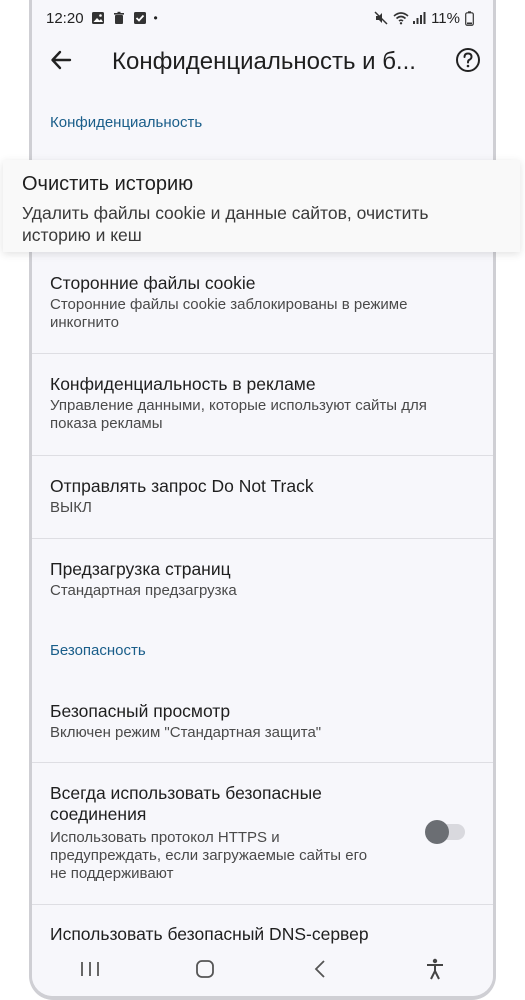 This screenshot has width=525, height=1000. I want to click on setting-do-not-track: Отправлять запрос Do Not Track ВЫКЛ, so click(262, 496).